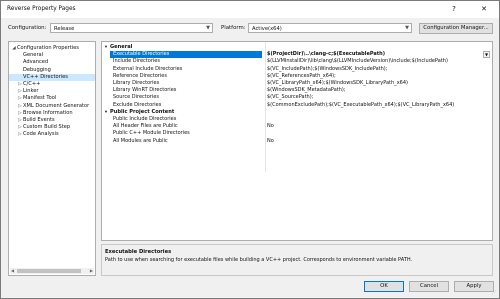 This screenshot has width=500, height=299. Describe the element at coordinates (41, 134) in the screenshot. I see `tree-item-label: Code Analysis` at that location.